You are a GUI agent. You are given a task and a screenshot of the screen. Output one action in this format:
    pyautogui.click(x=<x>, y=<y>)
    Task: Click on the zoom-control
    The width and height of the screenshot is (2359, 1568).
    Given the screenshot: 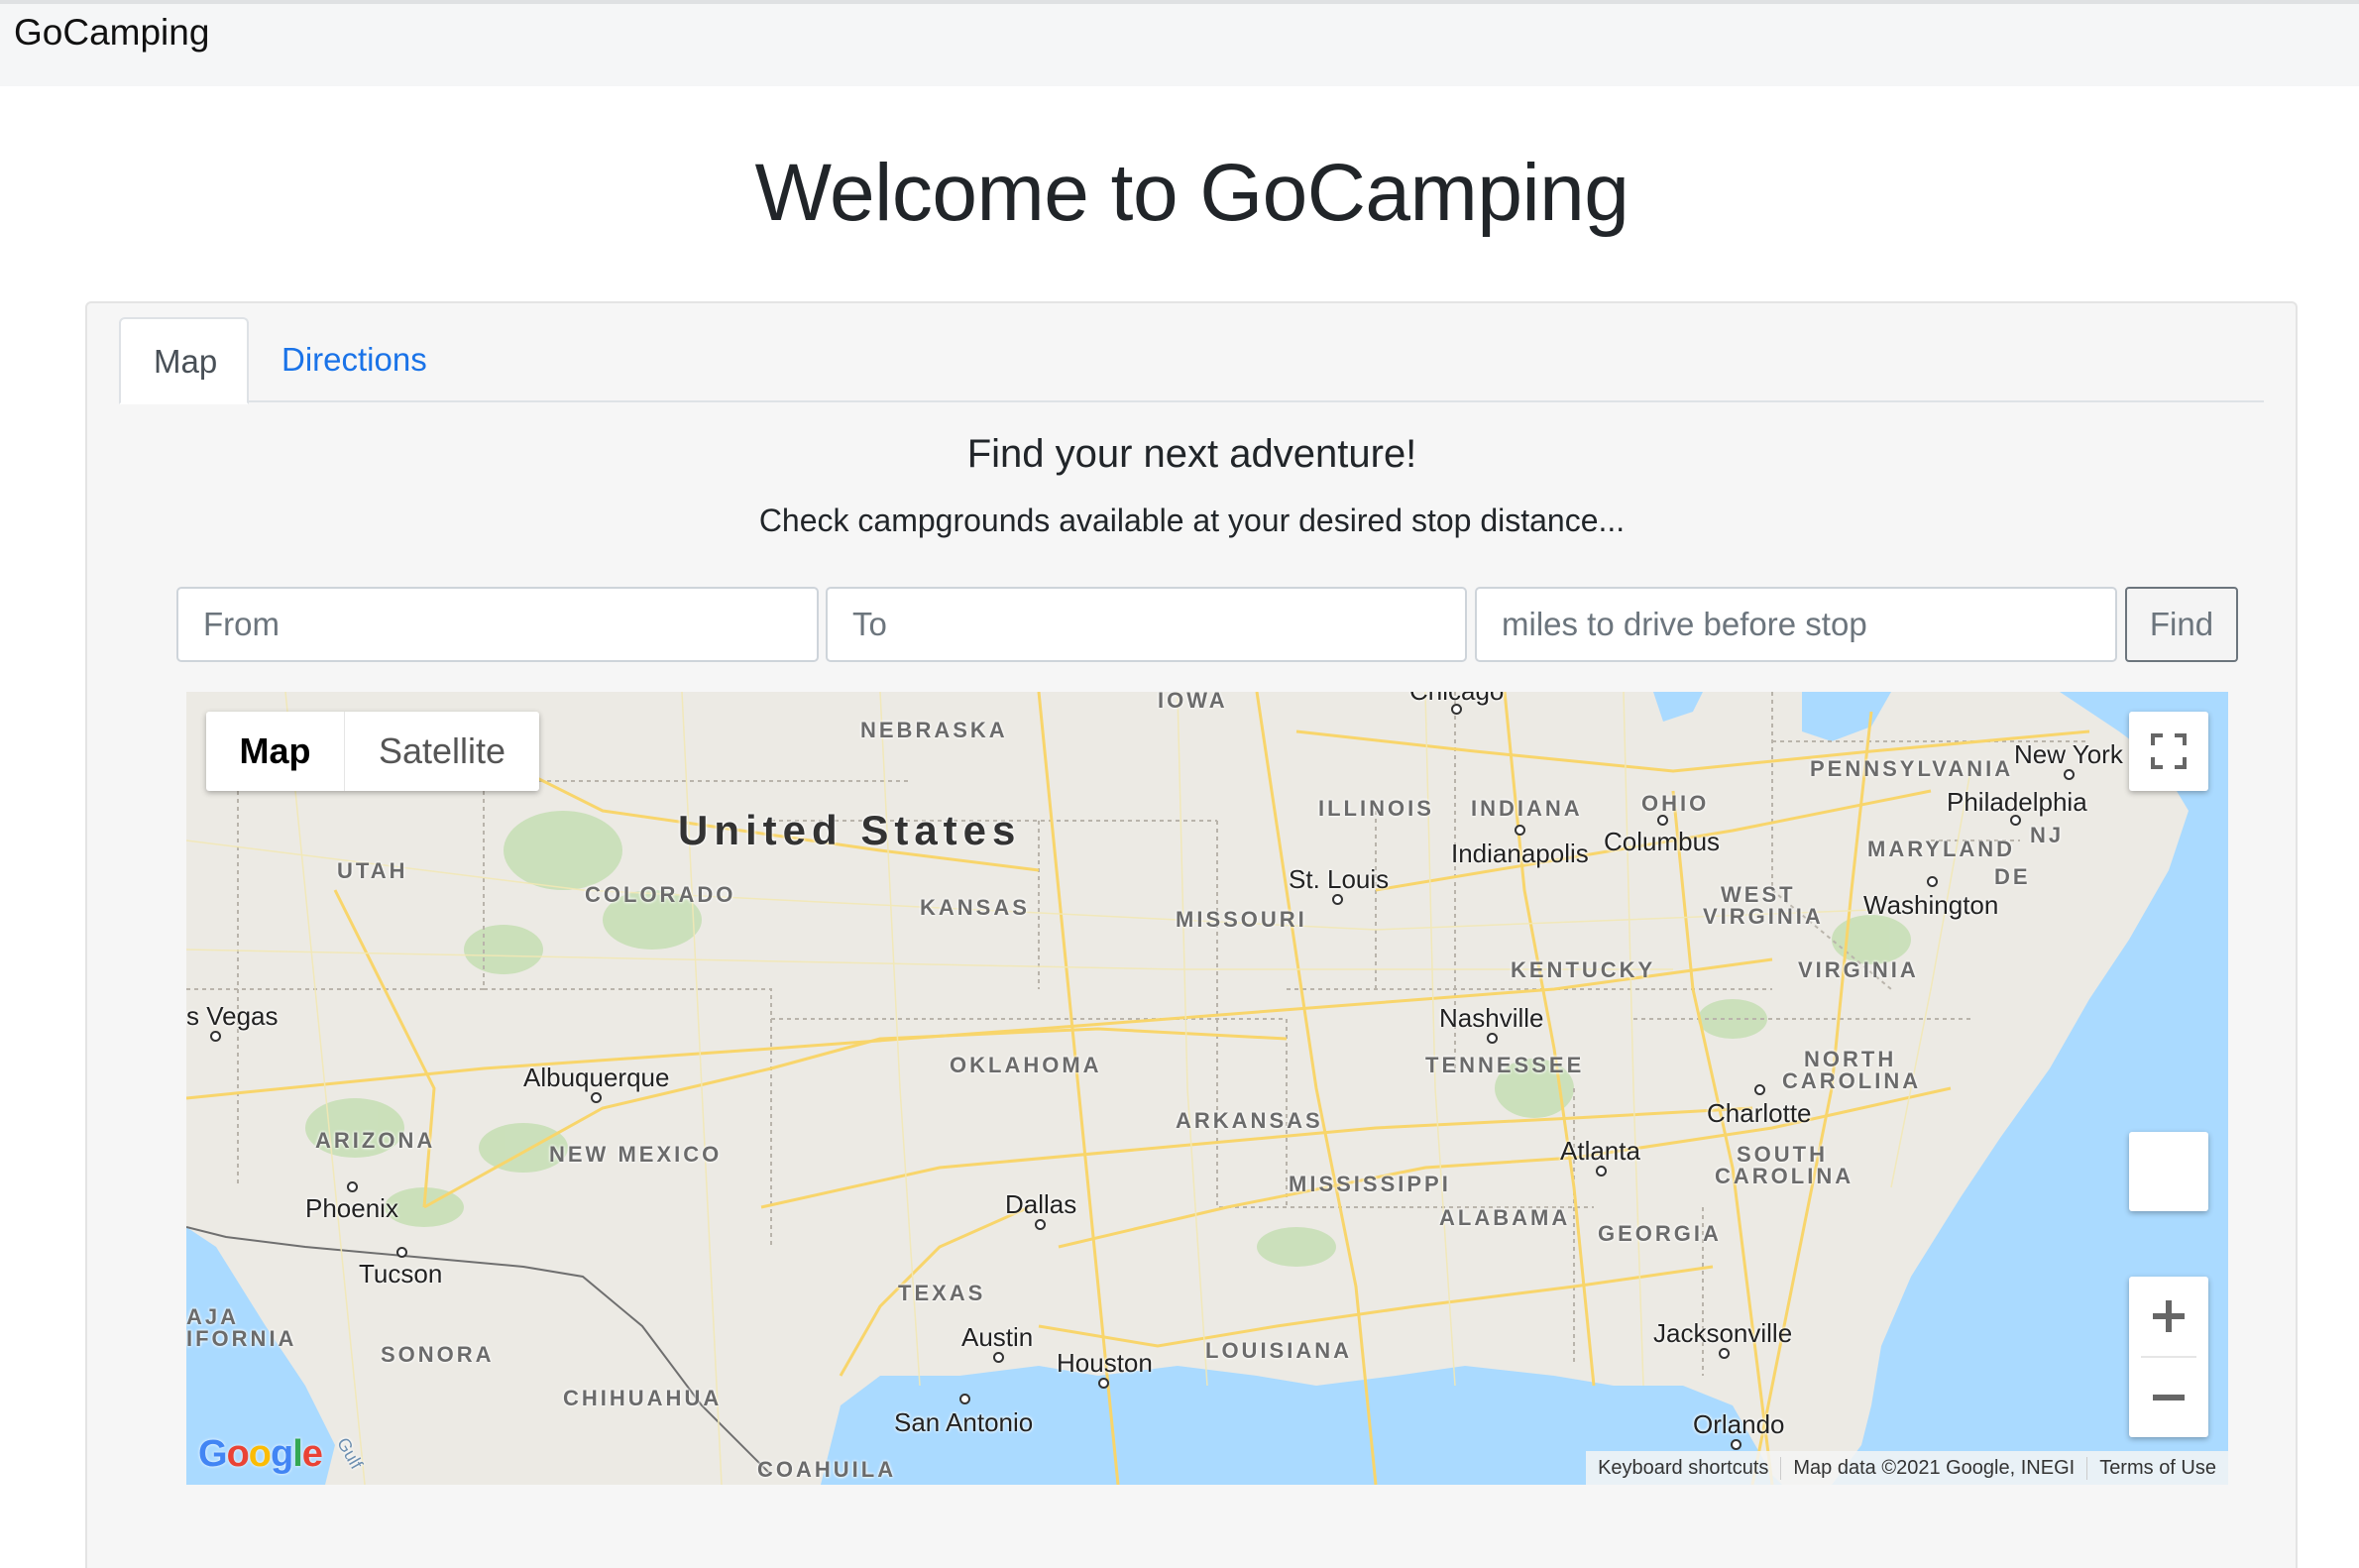 What is the action you would take?
    pyautogui.click(x=2168, y=1357)
    